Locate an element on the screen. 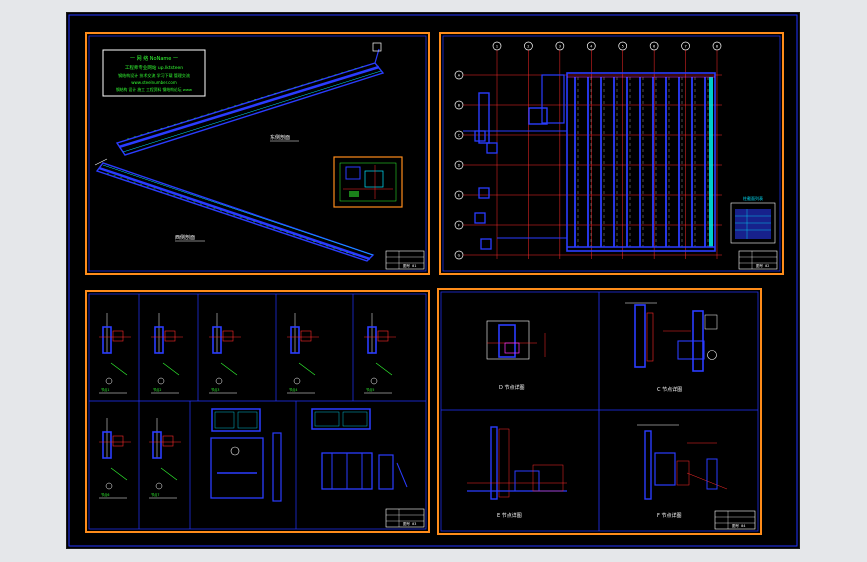 Image resolution: width=867 pixels, height=562 pixels. info-line-1: 一 网 络 NoName 一 is located at coordinates (154, 58).